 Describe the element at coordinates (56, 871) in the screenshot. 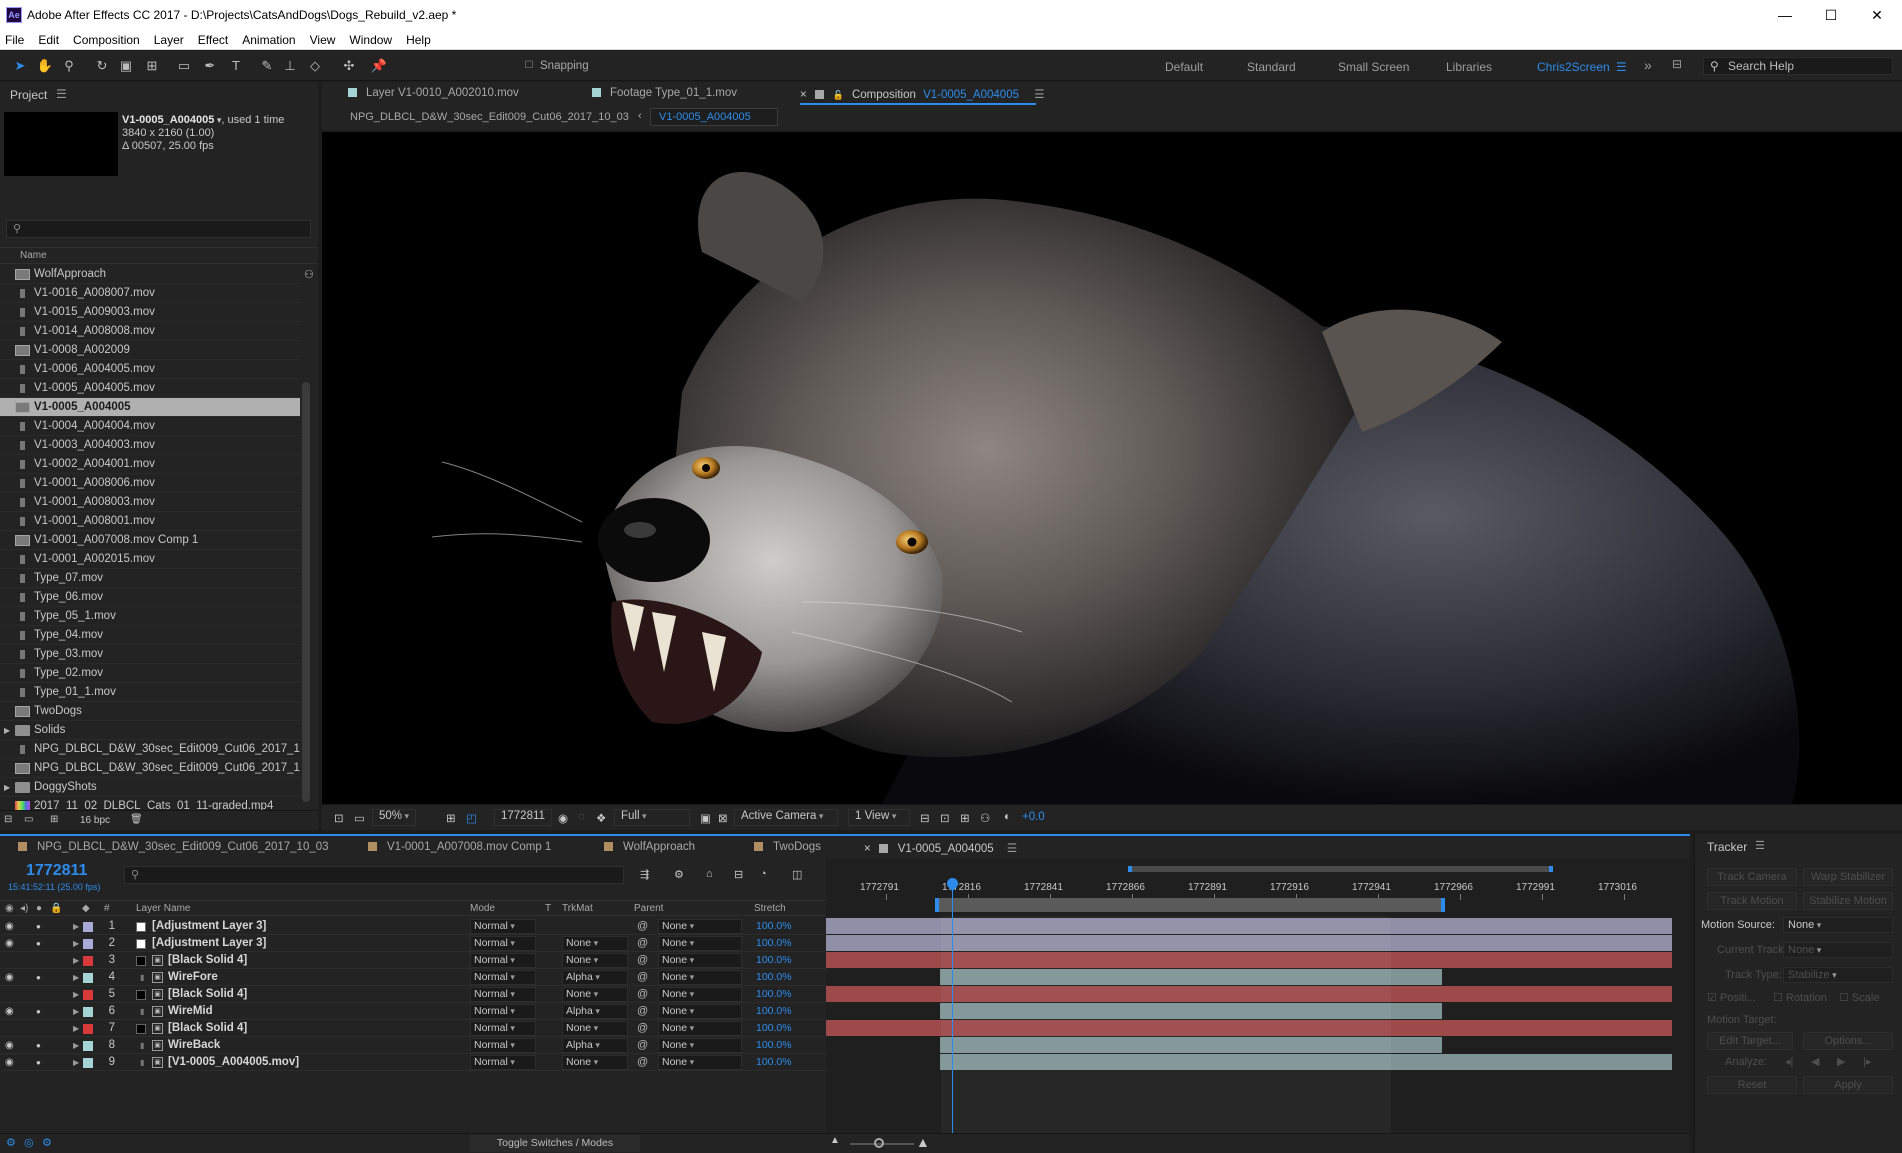

I see `current-time: 1772811` at that location.